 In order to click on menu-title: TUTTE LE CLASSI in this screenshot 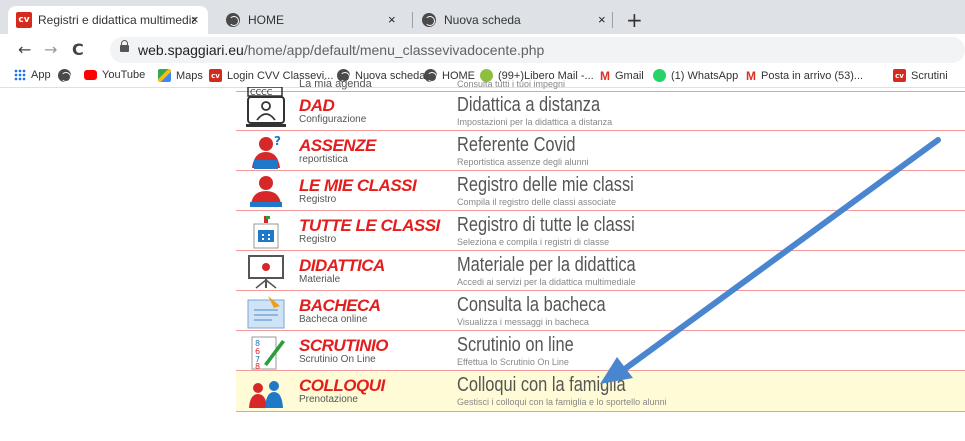, I will do `click(369, 225)`.